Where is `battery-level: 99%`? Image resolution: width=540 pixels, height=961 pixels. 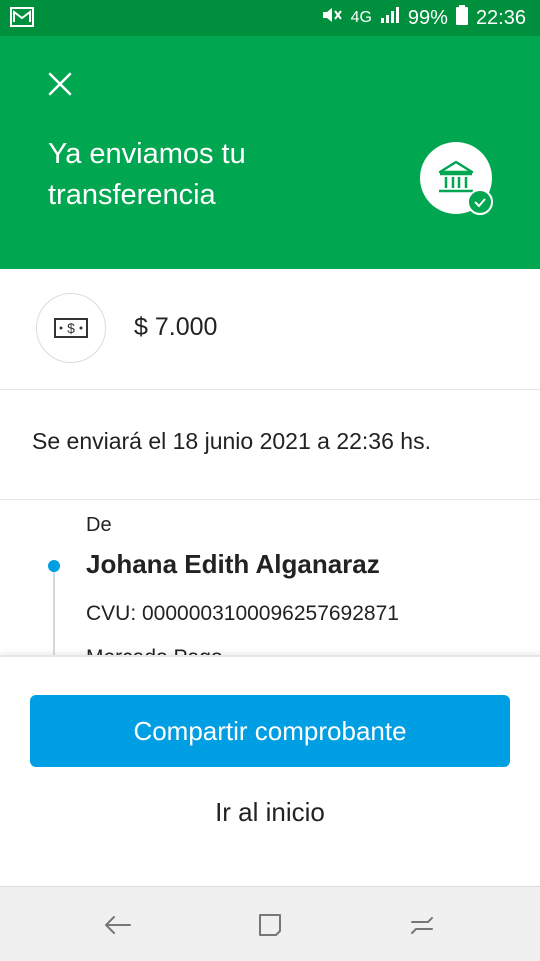
battery-level: 99% is located at coordinates (427, 17).